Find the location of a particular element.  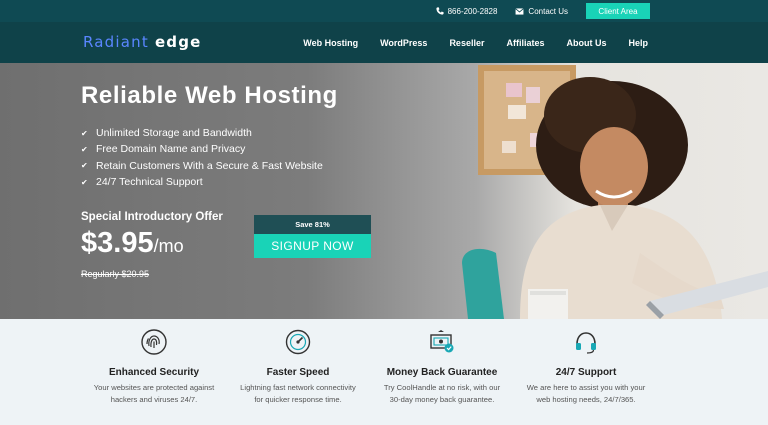

feature-desc-line2: web hosting needs, 24/7/365. is located at coordinates (586, 399).